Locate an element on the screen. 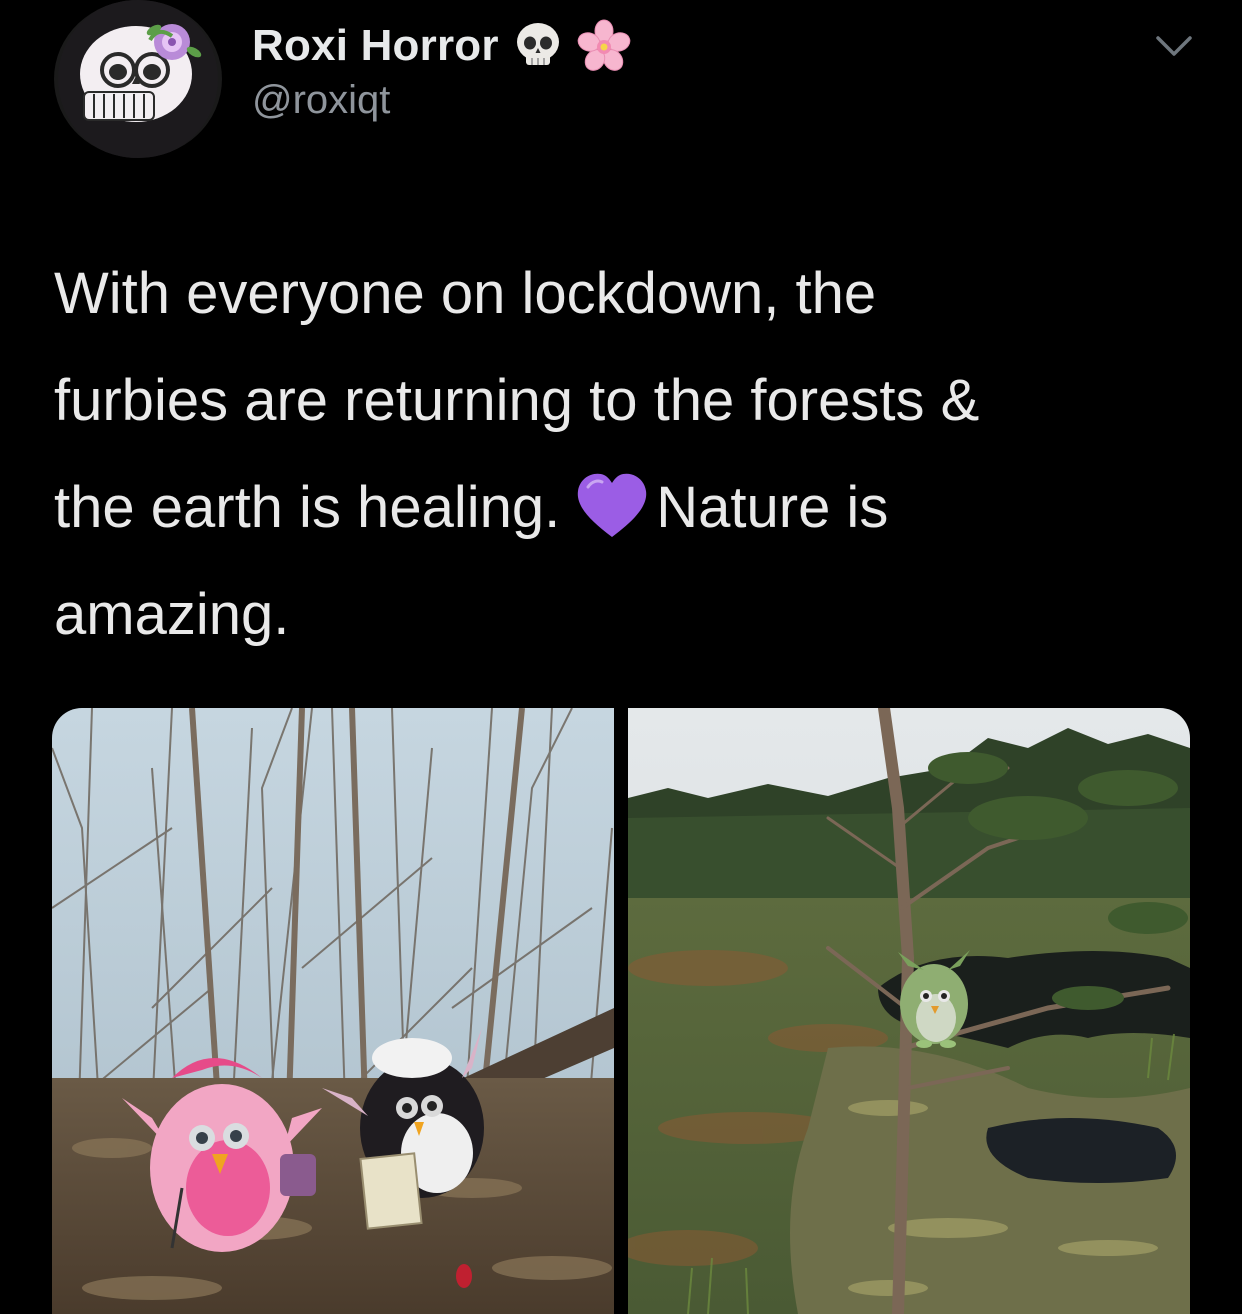 The width and height of the screenshot is (1242, 1314). tweet-text-segment: Nature is is located at coordinates (772, 507).